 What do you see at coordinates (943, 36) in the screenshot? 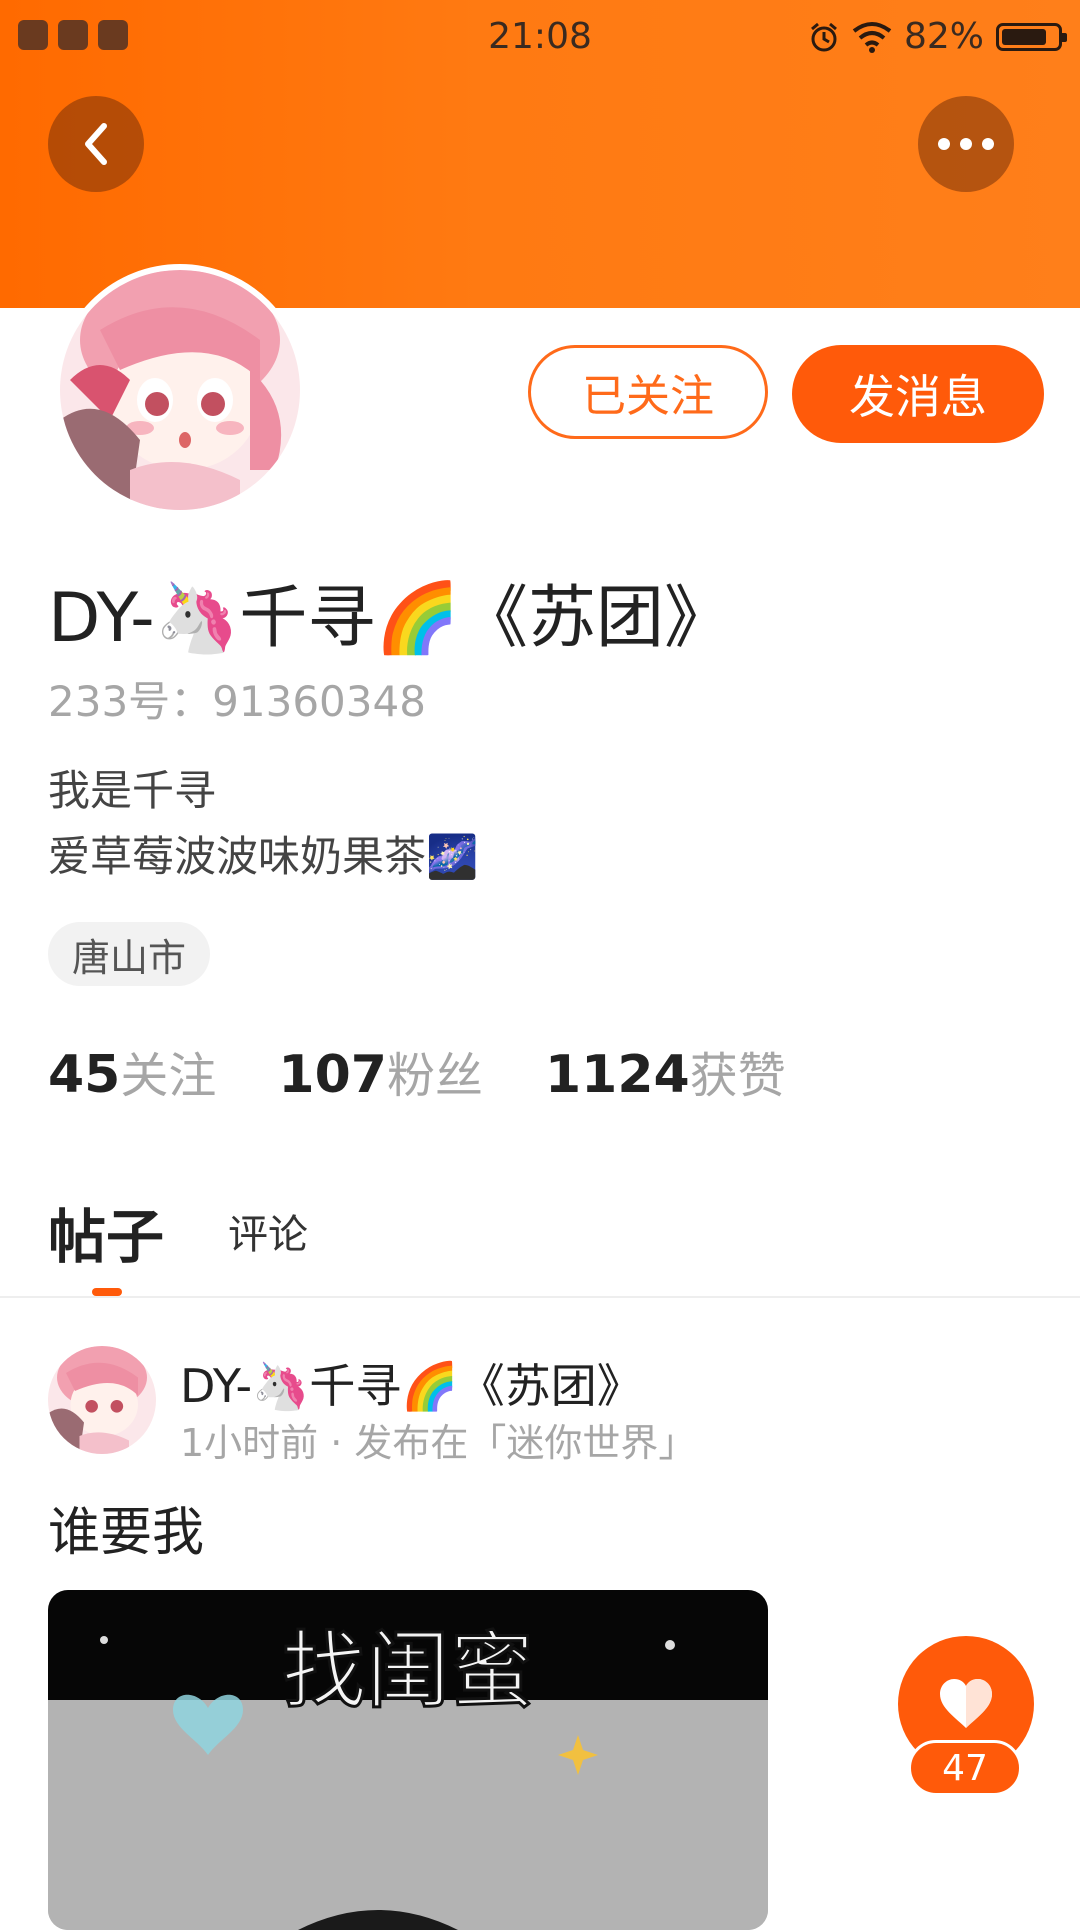
I see `battery-percent: 82%` at bounding box center [943, 36].